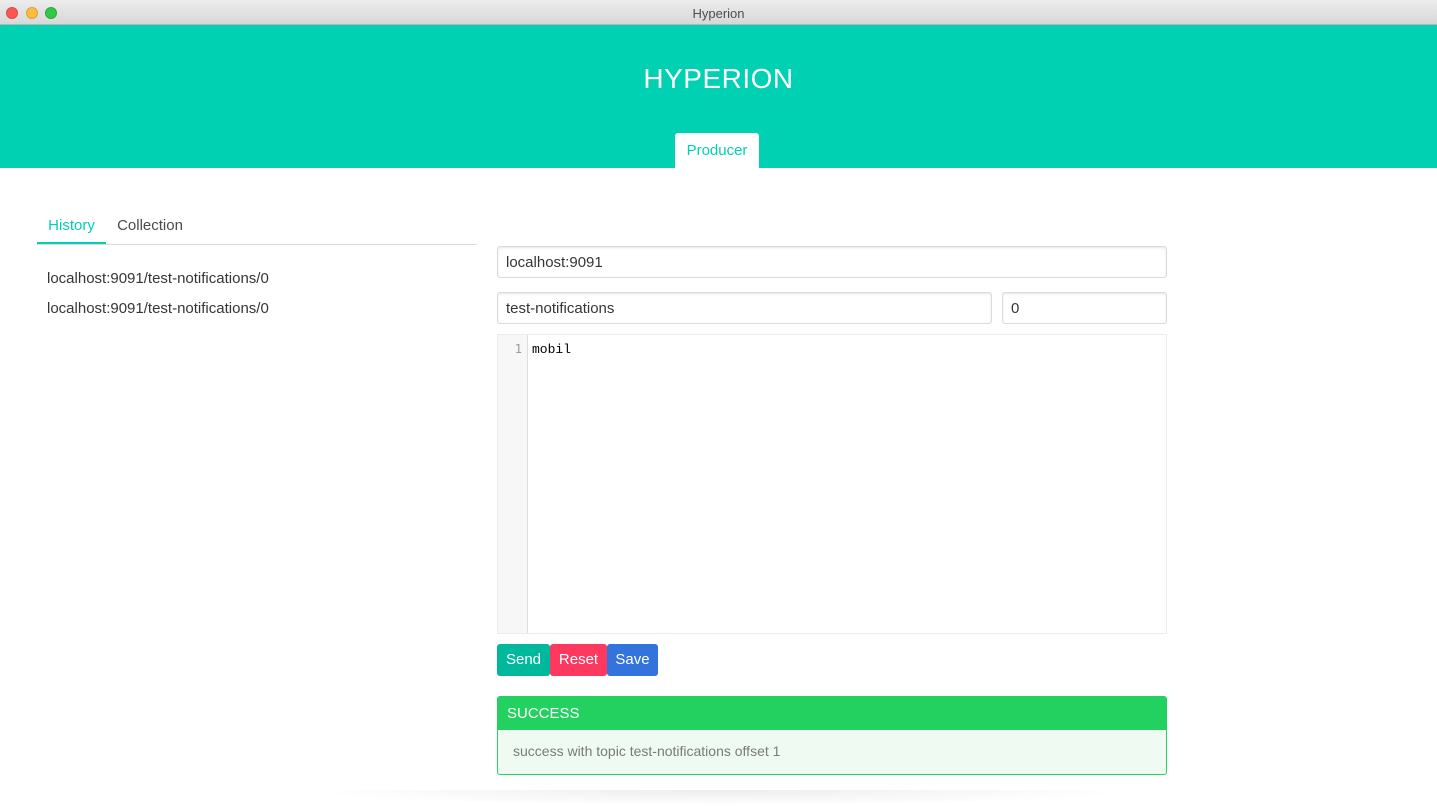 The image size is (1437, 806). What do you see at coordinates (1084, 308) in the screenshot?
I see `partition-input` at bounding box center [1084, 308].